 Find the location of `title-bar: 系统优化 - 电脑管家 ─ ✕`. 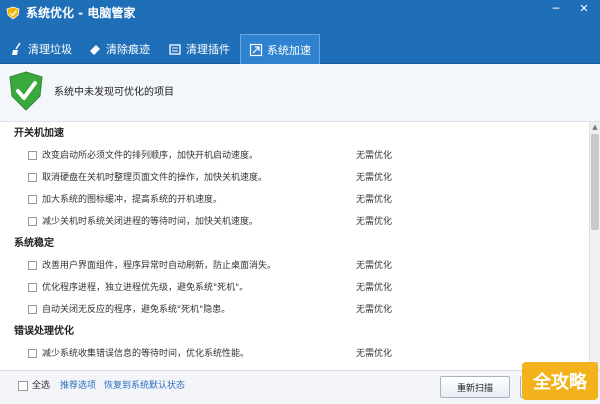

title-bar: 系统优化 - 电脑管家 ─ ✕ is located at coordinates (300, 17).